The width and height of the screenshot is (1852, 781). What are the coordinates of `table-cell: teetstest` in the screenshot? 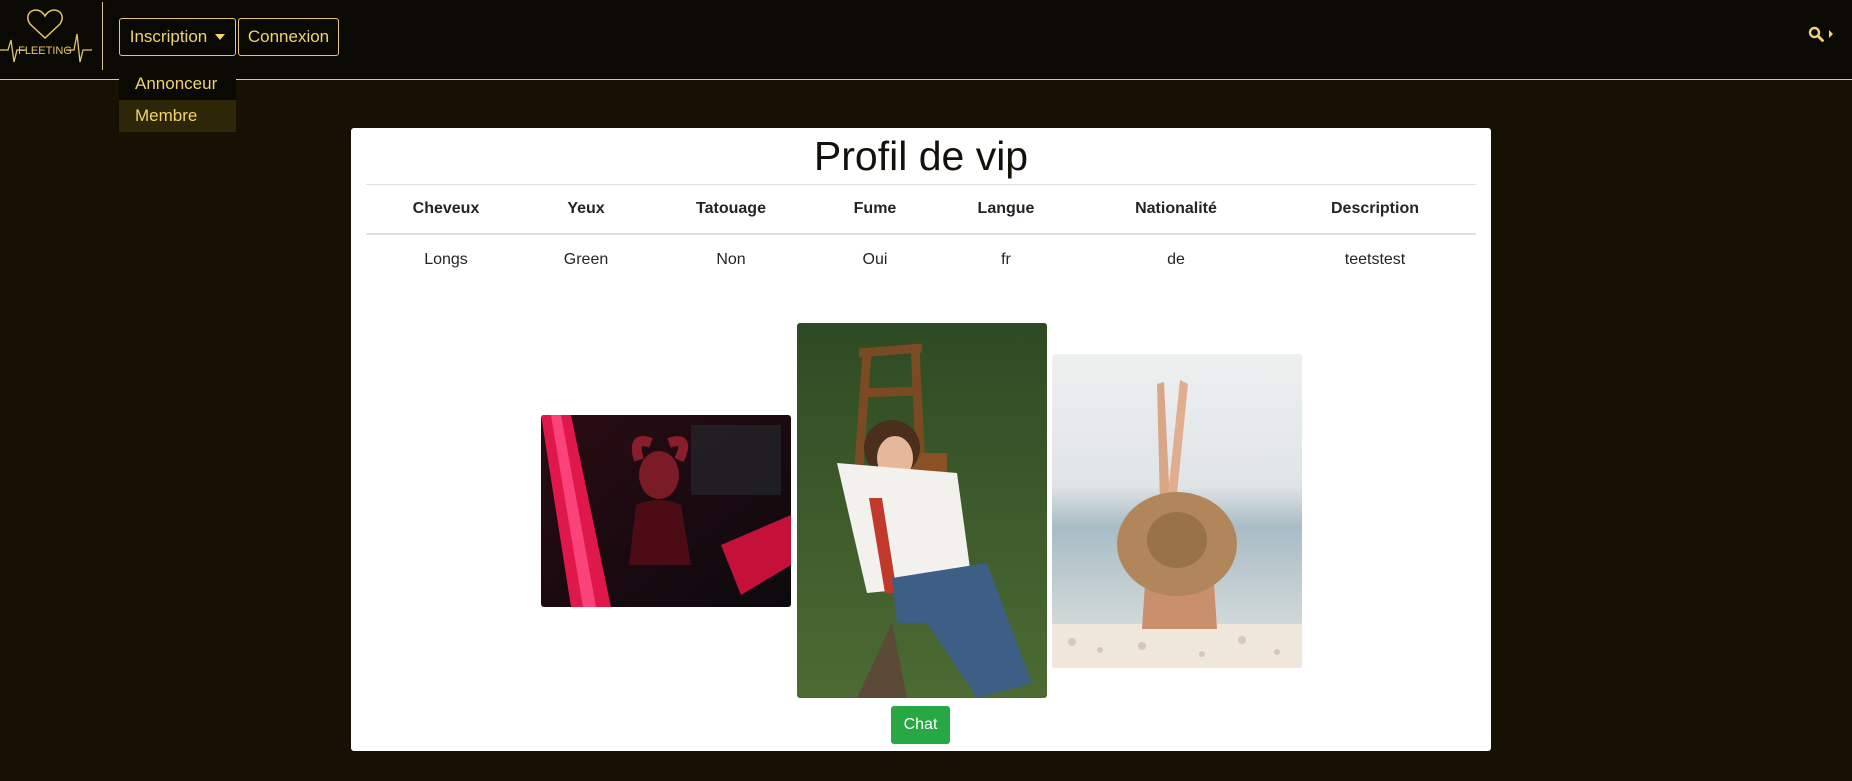 It's located at (1375, 259).